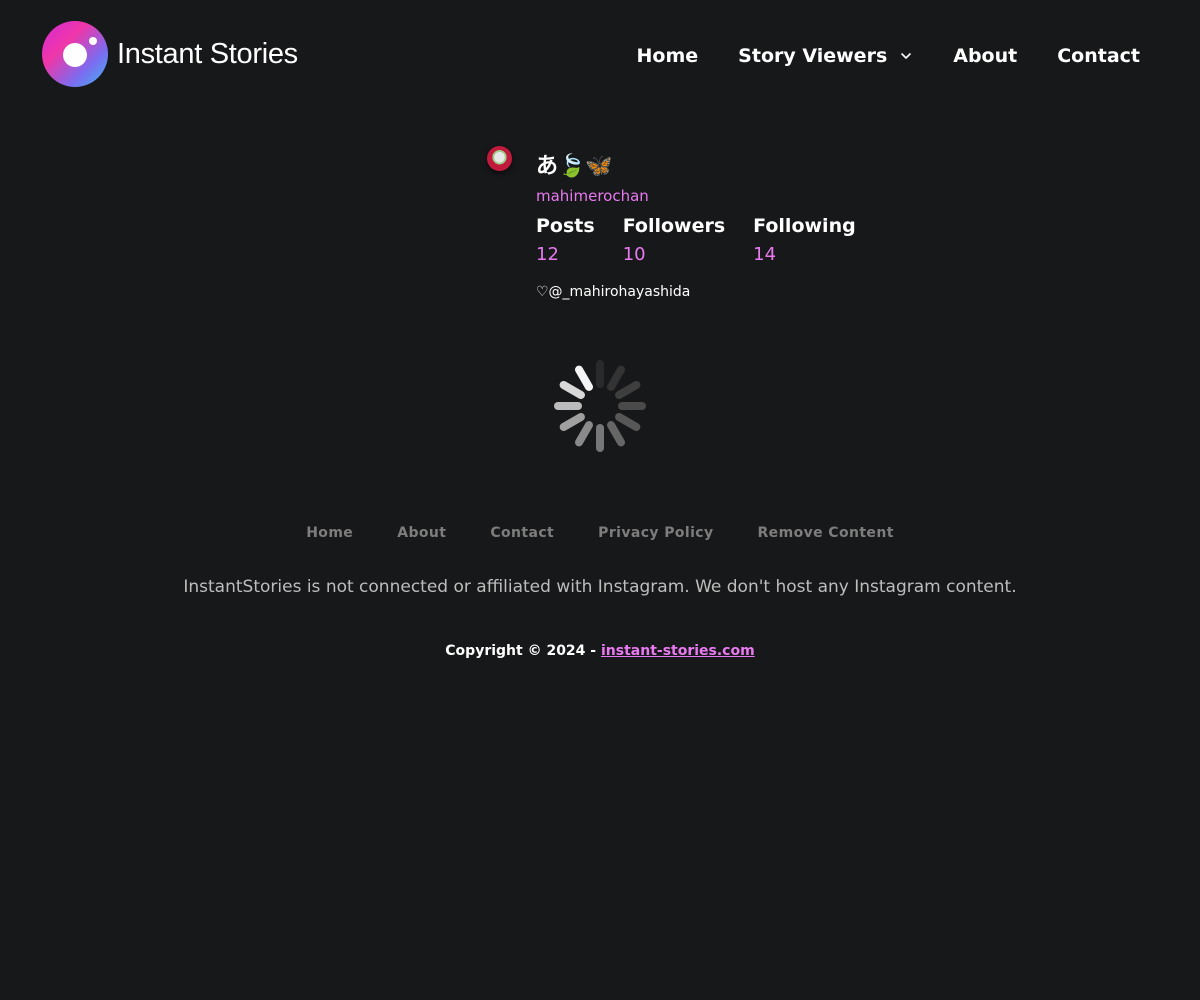  I want to click on stat-followers-value: 10, so click(634, 254).